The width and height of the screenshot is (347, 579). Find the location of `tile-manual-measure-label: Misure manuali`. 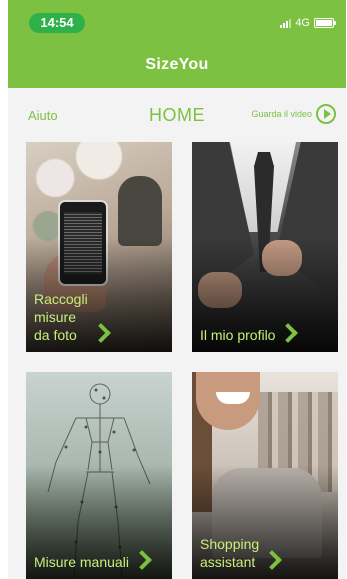

tile-manual-measure-label: Misure manuali is located at coordinates (93, 560).